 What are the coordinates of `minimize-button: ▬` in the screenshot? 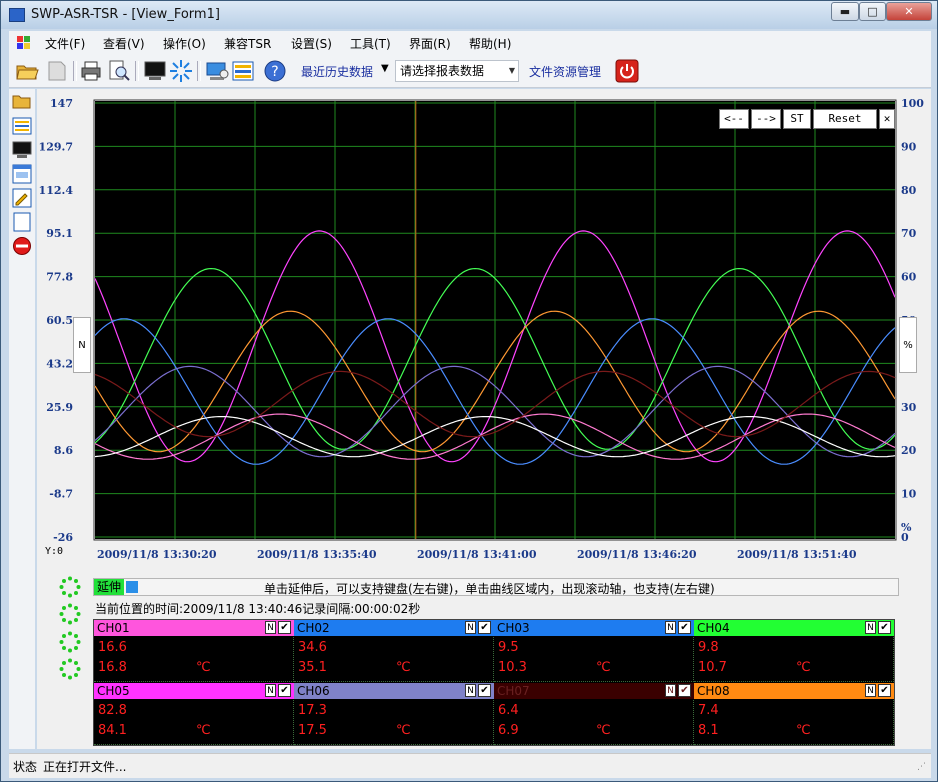 It's located at (845, 11).